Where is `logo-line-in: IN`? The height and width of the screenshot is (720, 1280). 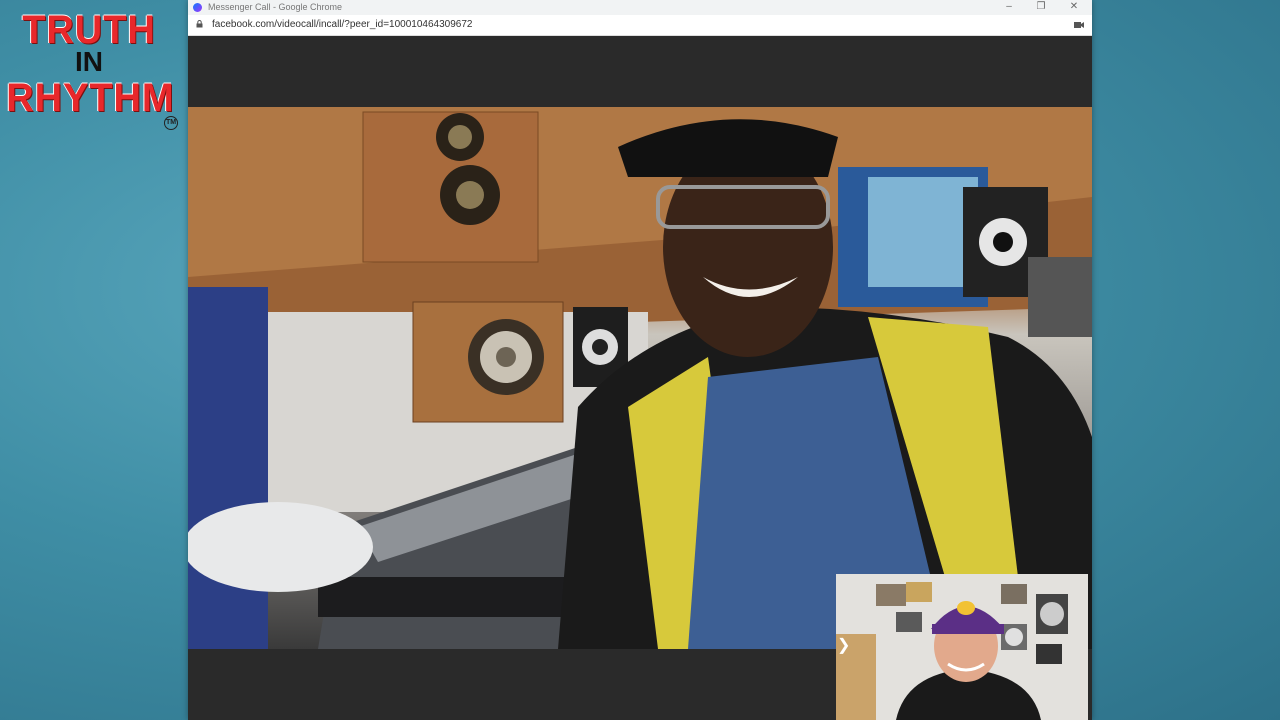 logo-line-in: IN is located at coordinates (89, 61).